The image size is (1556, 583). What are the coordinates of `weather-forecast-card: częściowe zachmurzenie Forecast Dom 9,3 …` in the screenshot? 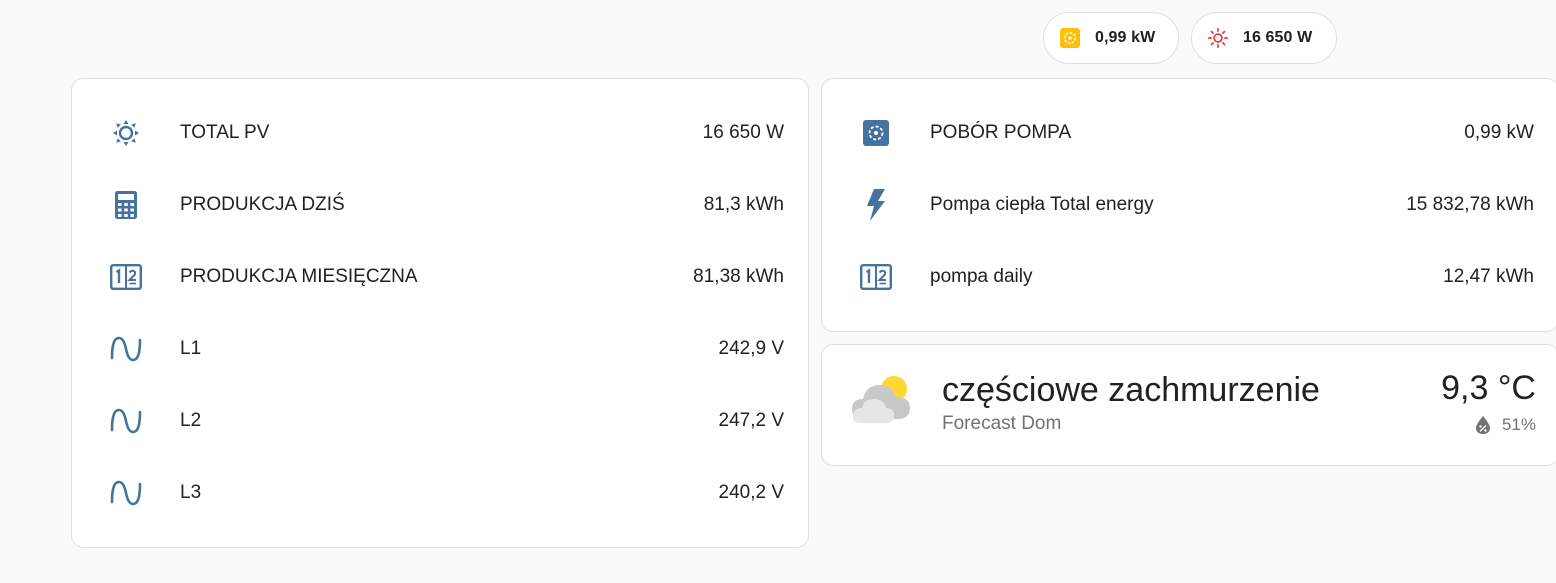 It's located at (1188, 405).